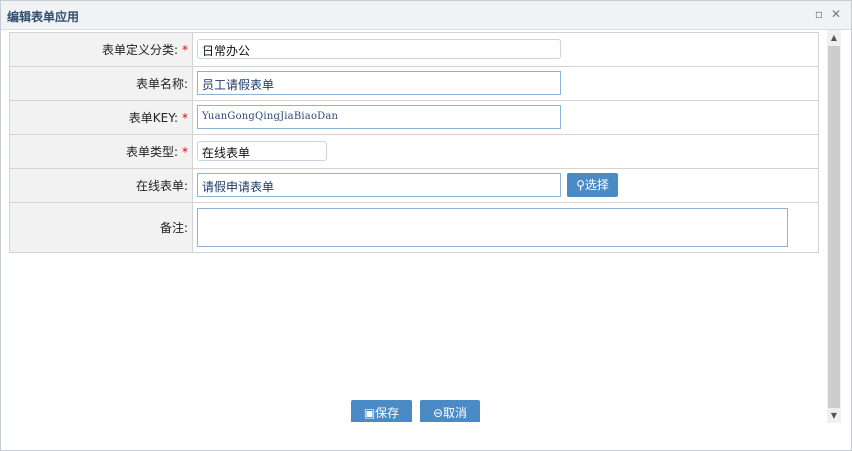 This screenshot has height=451, width=852. Describe the element at coordinates (580, 185) in the screenshot. I see `search-icon: ⚲` at that location.